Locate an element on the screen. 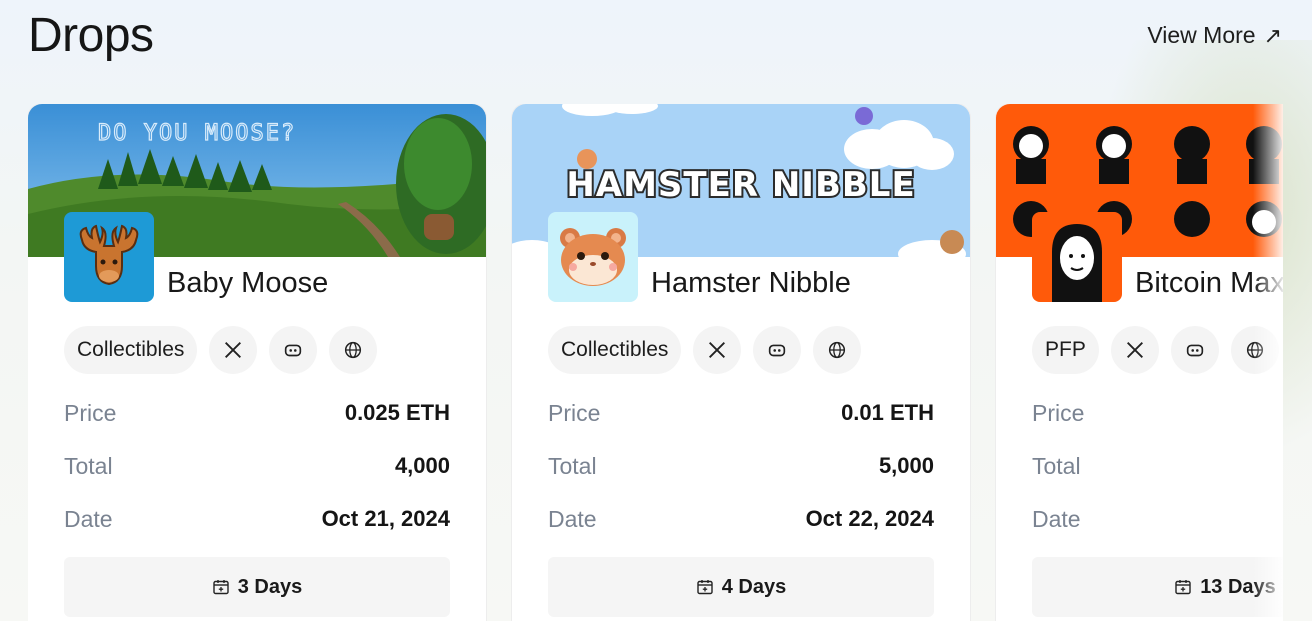  date-row: Date Oct 22, 2024 is located at coordinates (741, 519).